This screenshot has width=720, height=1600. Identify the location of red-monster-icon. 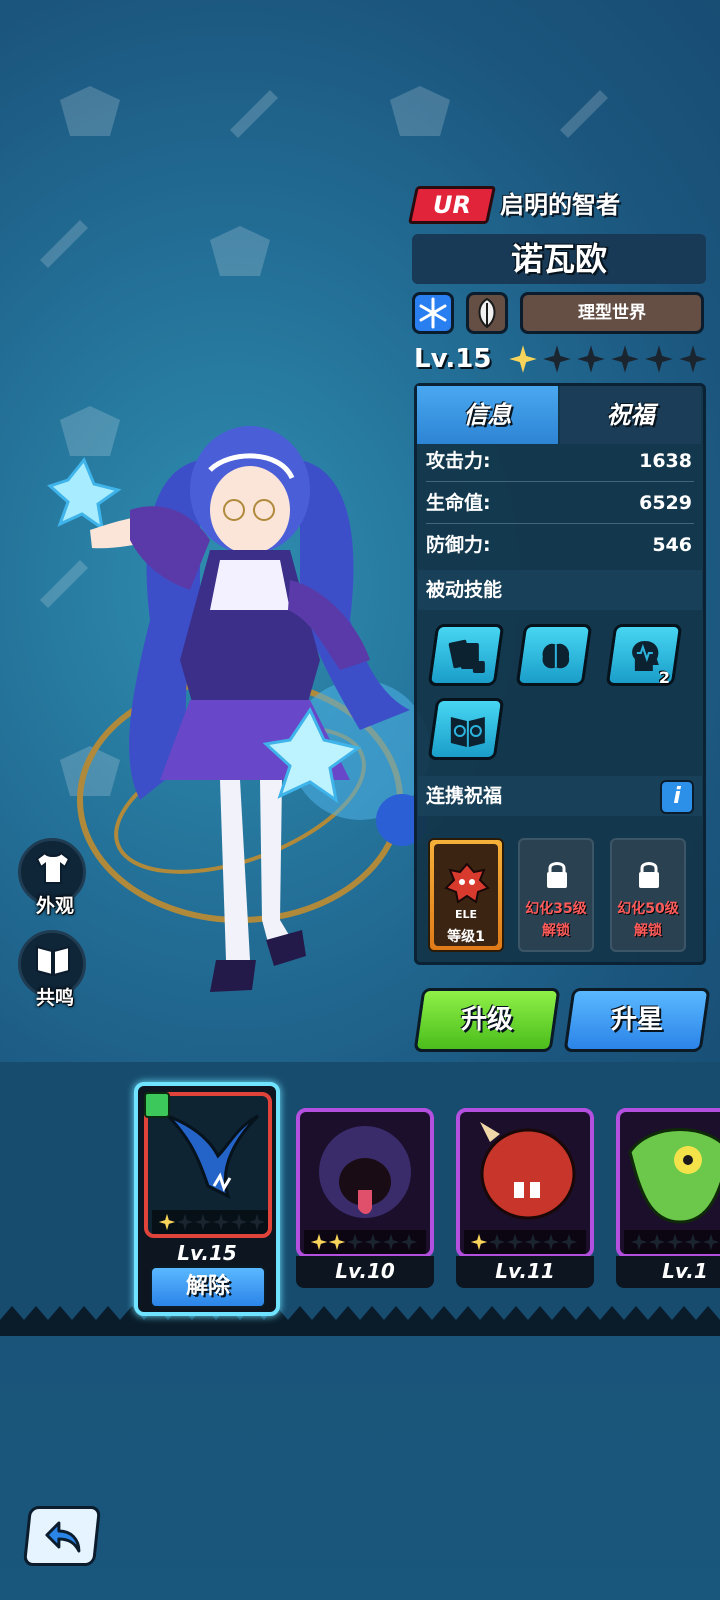
(467, 883).